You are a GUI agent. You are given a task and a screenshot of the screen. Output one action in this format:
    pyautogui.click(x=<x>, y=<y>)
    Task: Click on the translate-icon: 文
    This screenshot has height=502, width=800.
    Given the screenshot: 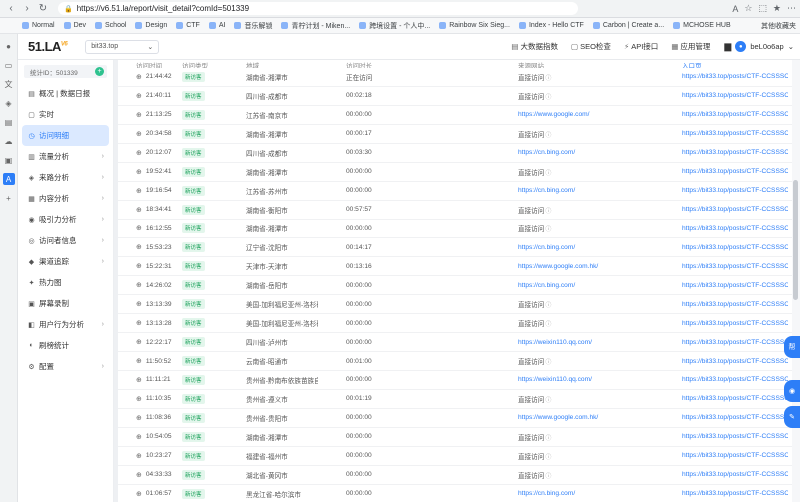 What is the action you would take?
    pyautogui.click(x=9, y=84)
    